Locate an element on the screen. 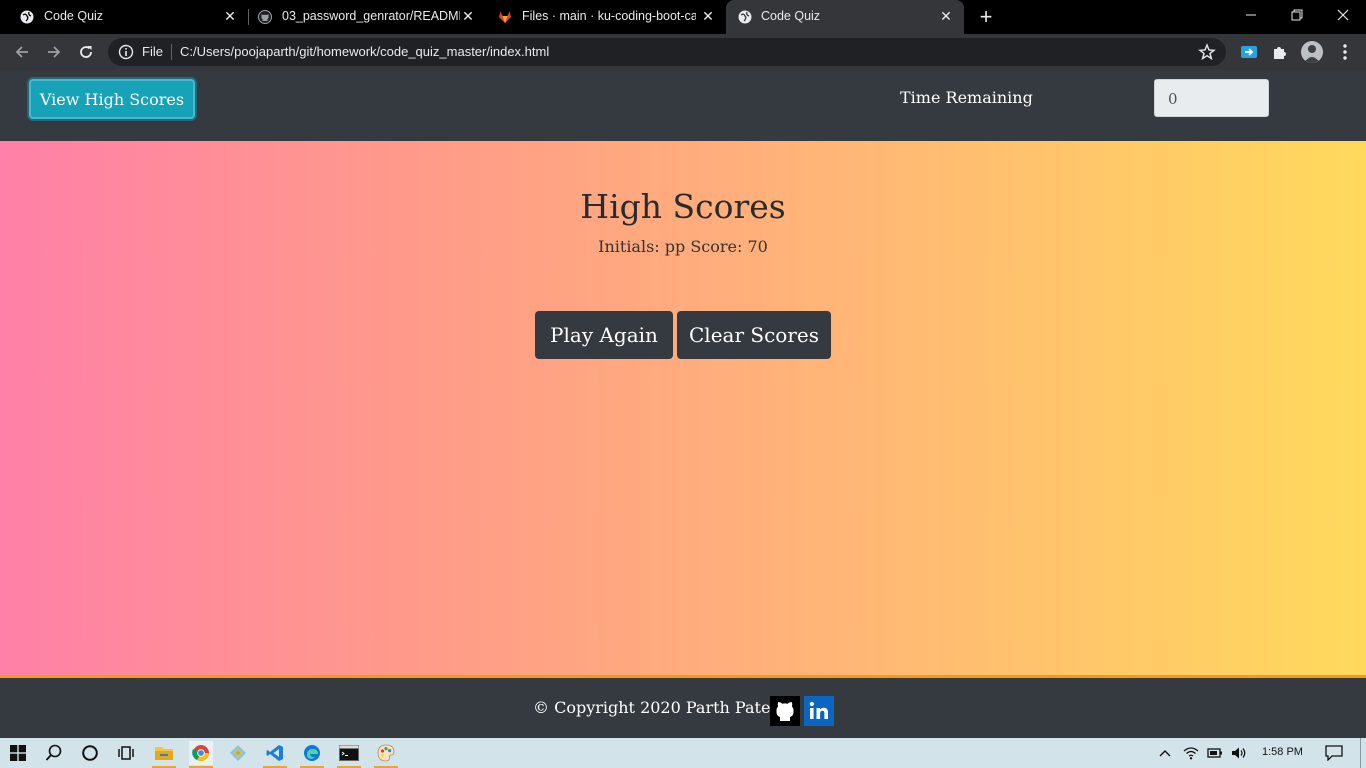 This screenshot has width=1366, height=768. tab-title: Files · main · ku-coding-boot-camp is located at coordinates (609, 16).